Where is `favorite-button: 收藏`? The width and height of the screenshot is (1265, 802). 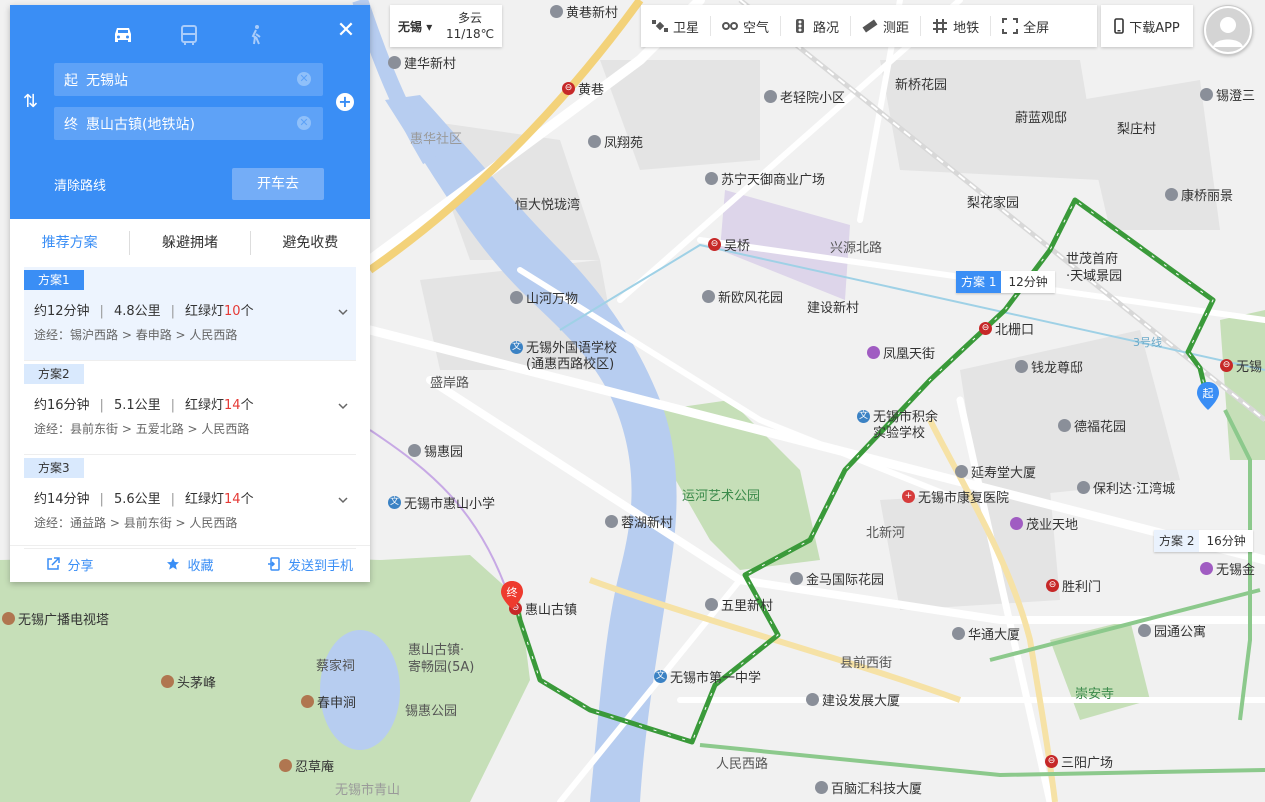
favorite-button: 收藏 is located at coordinates (190, 564).